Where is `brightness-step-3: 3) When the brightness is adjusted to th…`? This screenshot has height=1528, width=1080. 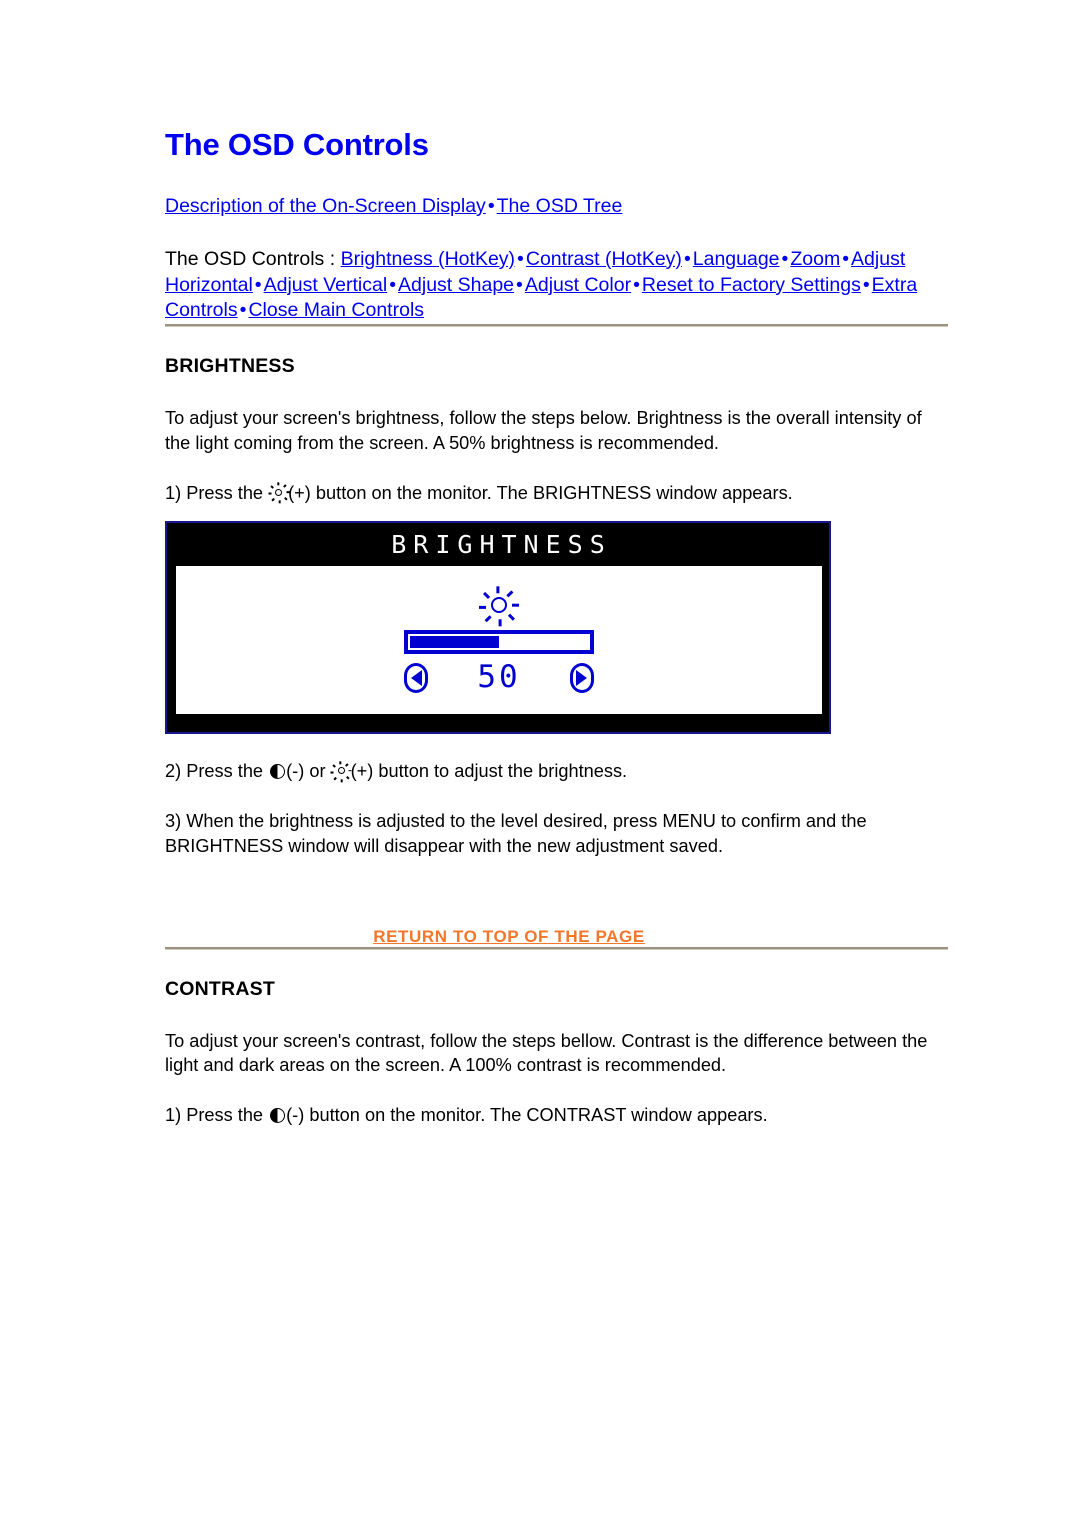 brightness-step-3: 3) When the brightness is adjusted to th… is located at coordinates (516, 833).